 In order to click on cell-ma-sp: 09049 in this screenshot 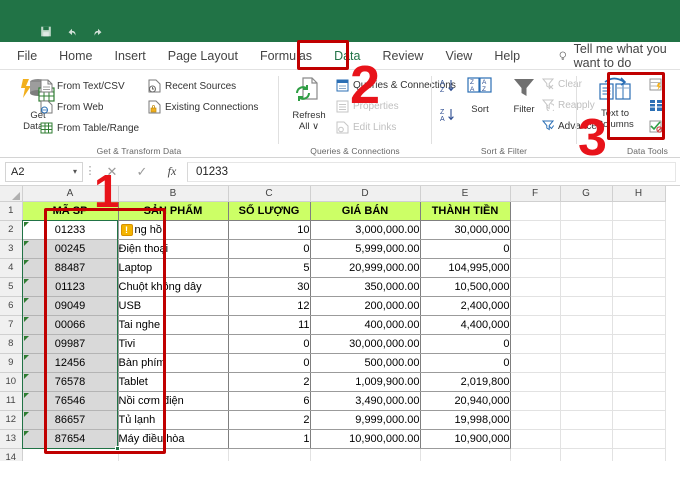, I will do `click(70, 306)`.